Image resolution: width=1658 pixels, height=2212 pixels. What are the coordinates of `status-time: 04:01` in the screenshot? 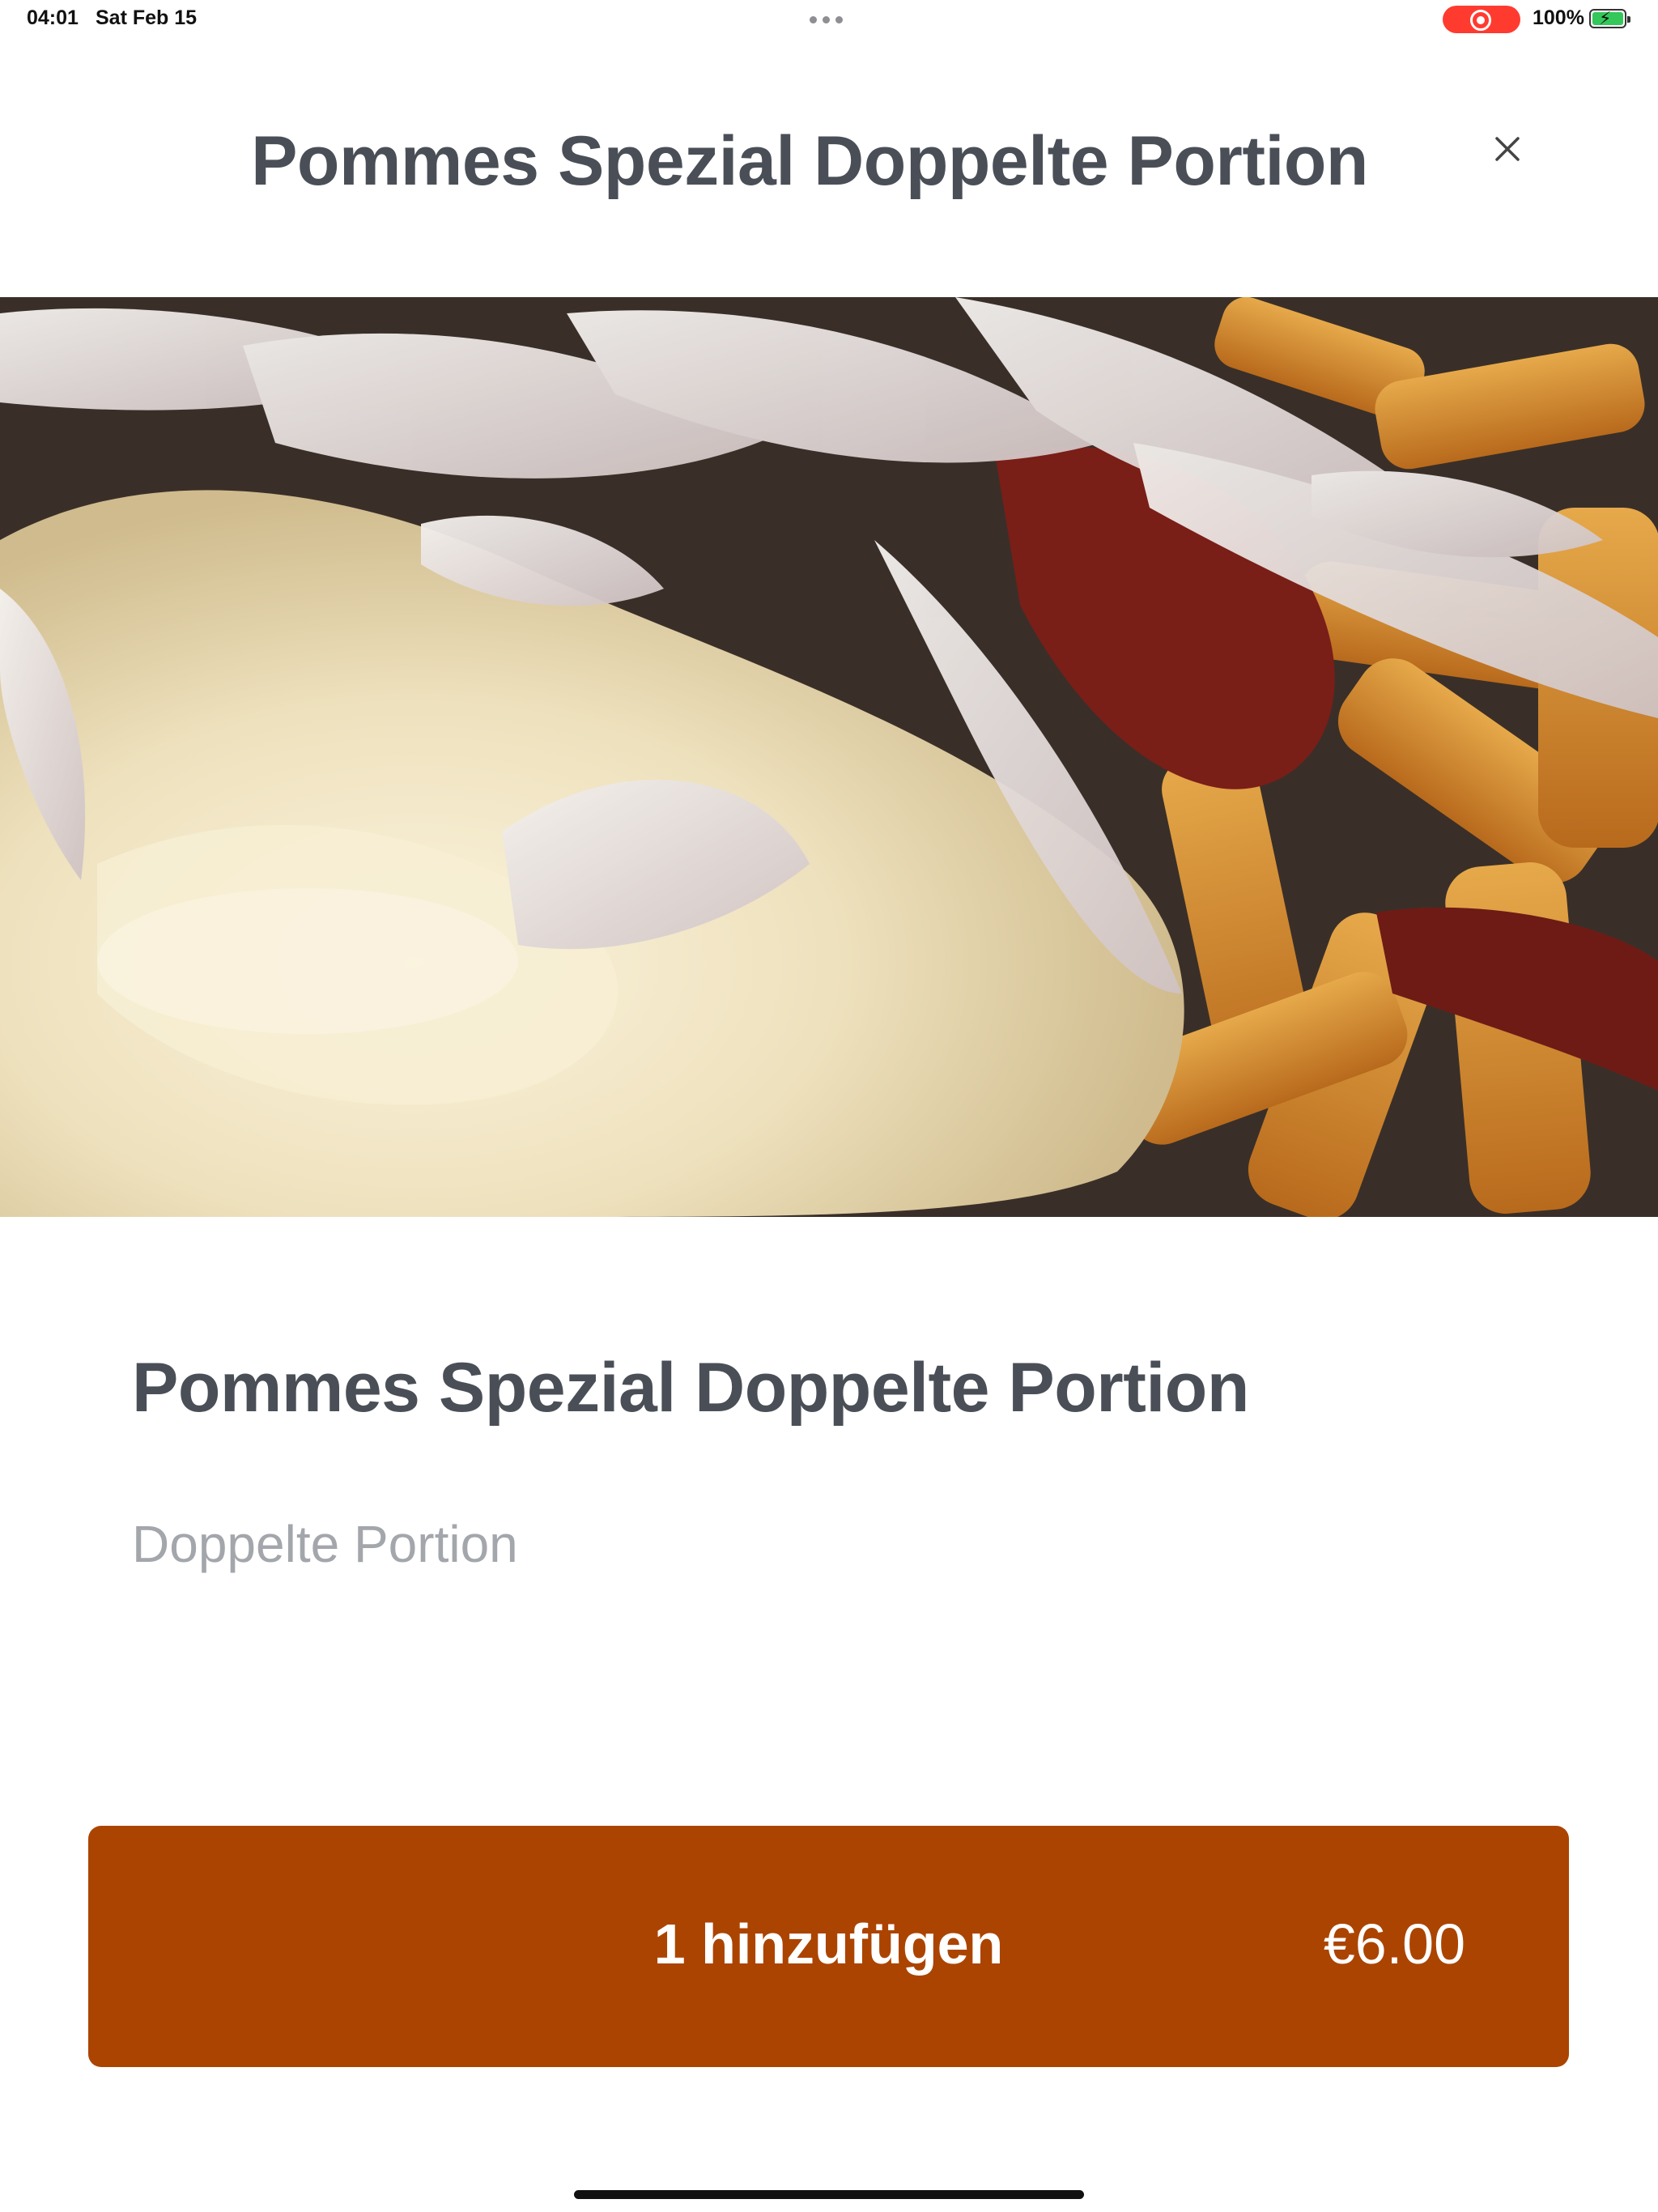 It's located at (53, 18).